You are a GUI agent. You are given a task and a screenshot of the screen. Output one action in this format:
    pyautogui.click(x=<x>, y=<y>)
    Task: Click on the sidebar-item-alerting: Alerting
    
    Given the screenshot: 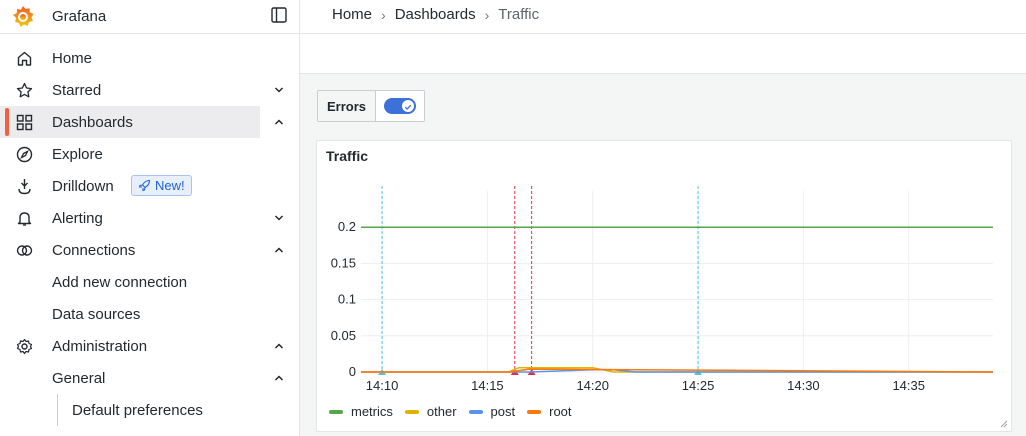 What is the action you would take?
    pyautogui.click(x=150, y=218)
    